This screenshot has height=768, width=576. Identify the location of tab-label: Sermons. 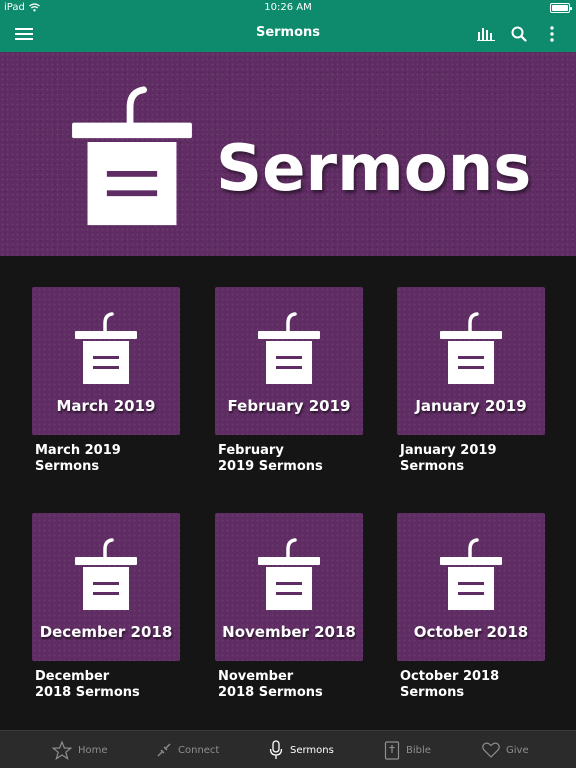
(312, 750).